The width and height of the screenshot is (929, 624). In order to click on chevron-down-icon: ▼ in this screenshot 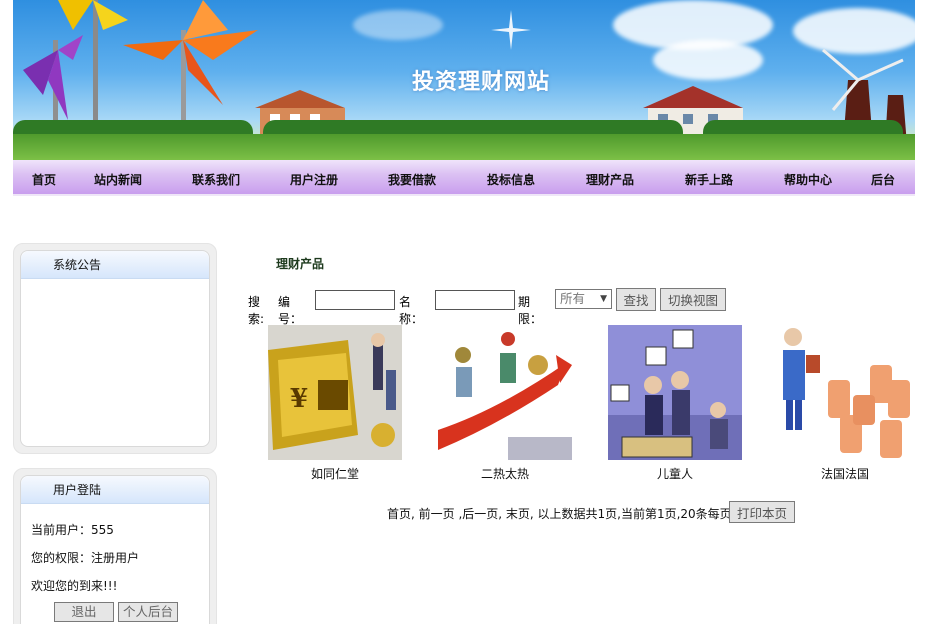, I will do `click(603, 299)`.